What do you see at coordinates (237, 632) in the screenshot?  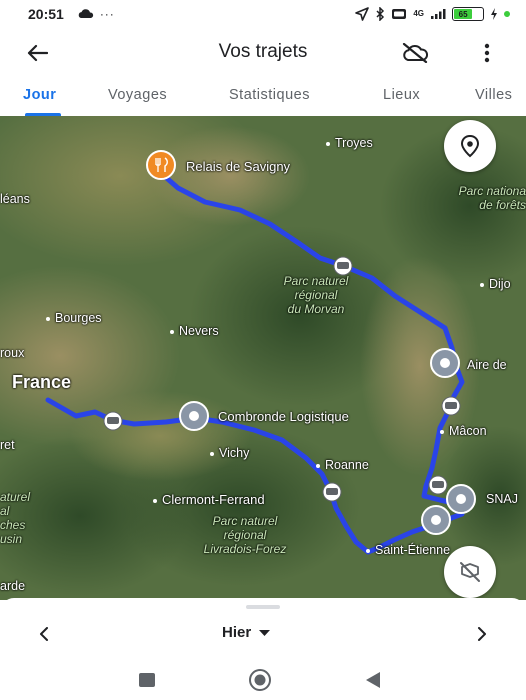 I see `date-label: Hier` at bounding box center [237, 632].